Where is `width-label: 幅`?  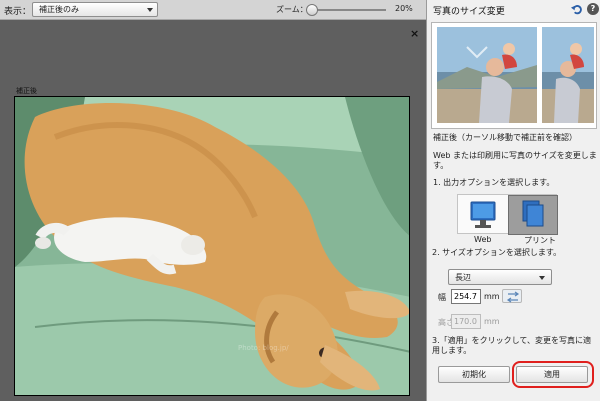
width-label: 幅 is located at coordinates (442, 297).